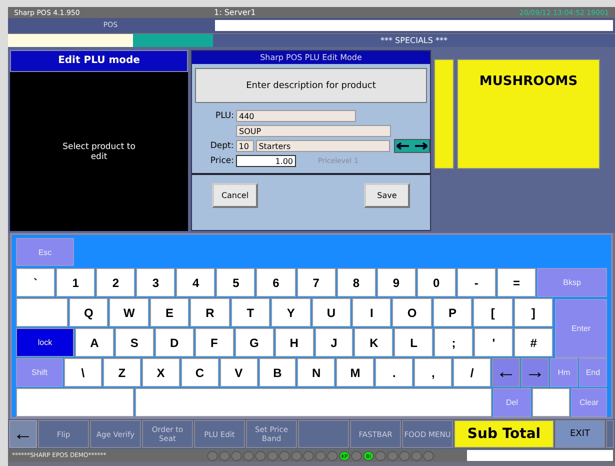  I want to click on field-label: PLU:, so click(224, 115).